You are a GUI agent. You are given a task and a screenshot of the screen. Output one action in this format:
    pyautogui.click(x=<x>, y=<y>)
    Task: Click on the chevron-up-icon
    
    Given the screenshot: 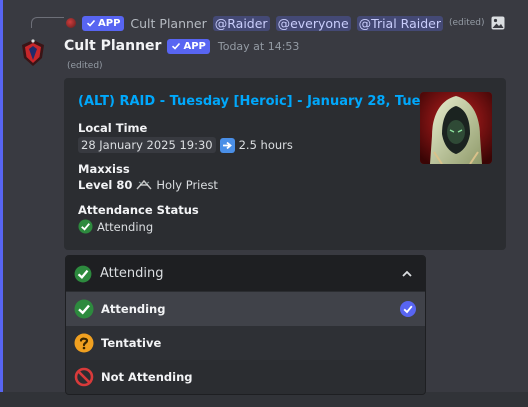 What is the action you would take?
    pyautogui.click(x=407, y=274)
    